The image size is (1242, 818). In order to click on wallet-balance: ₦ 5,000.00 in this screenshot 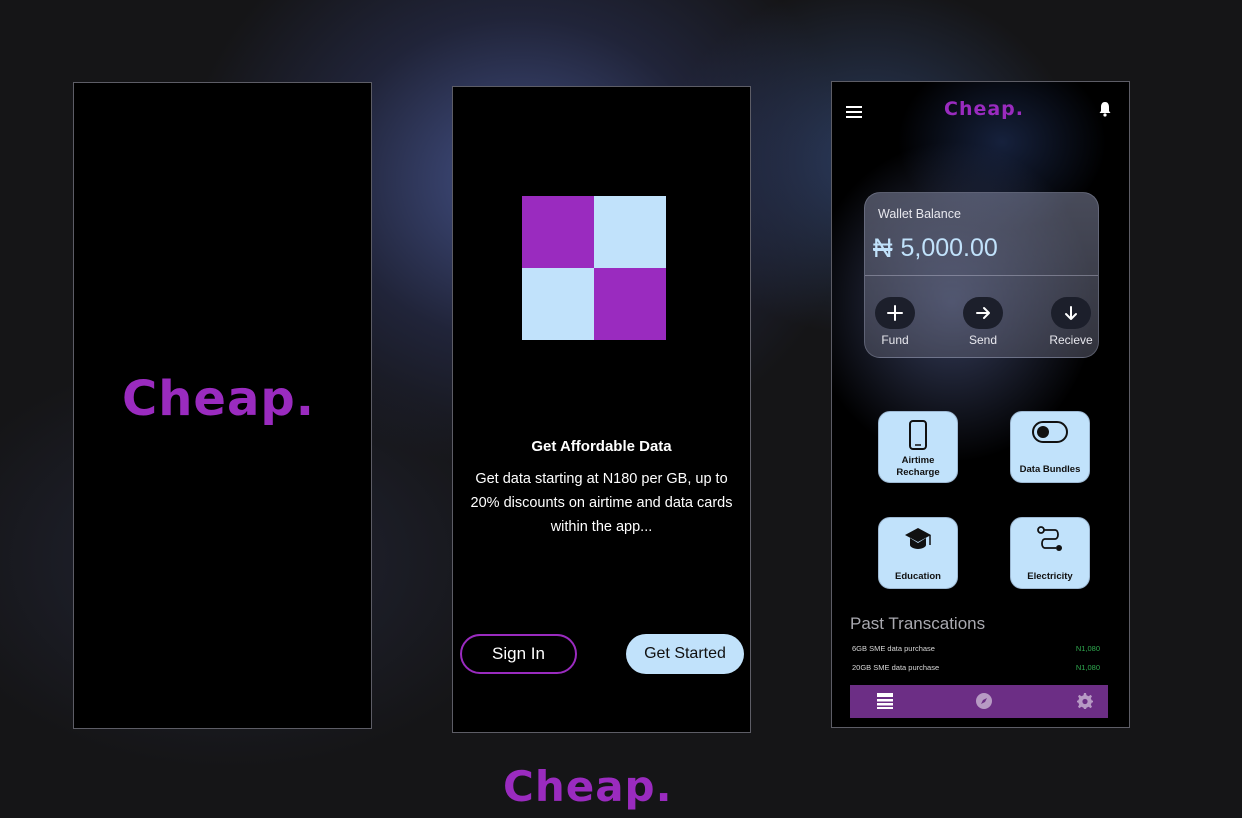, I will do `click(935, 248)`.